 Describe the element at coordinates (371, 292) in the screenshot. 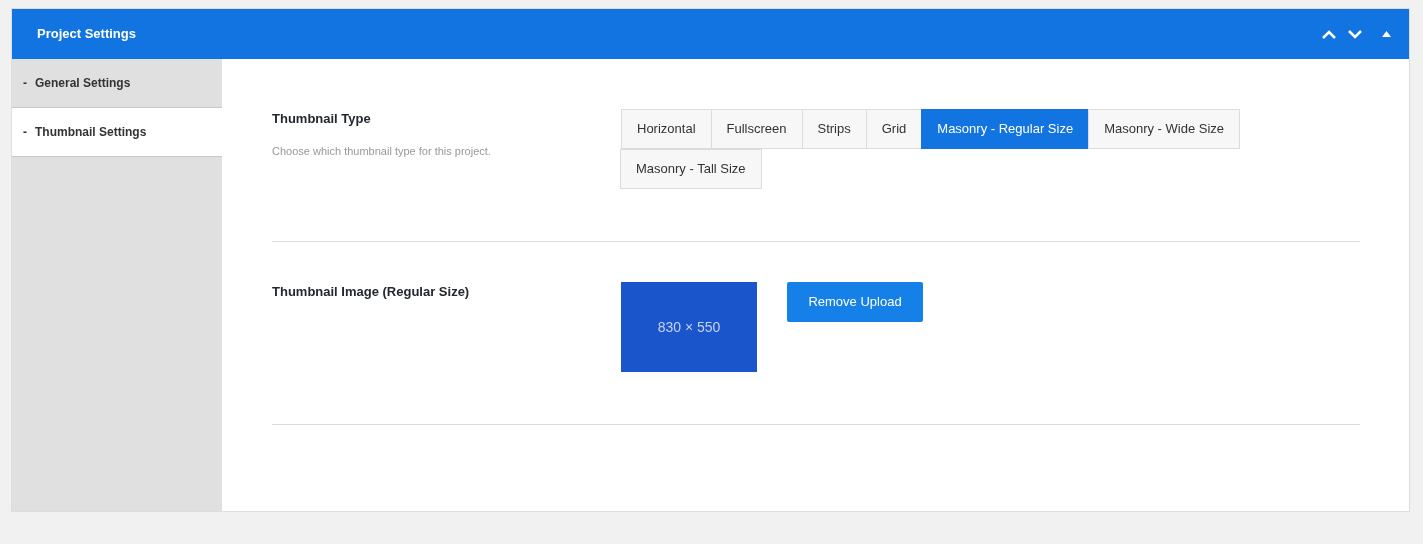

I see `field-label: Thumbnail Image (Regular Size)` at that location.